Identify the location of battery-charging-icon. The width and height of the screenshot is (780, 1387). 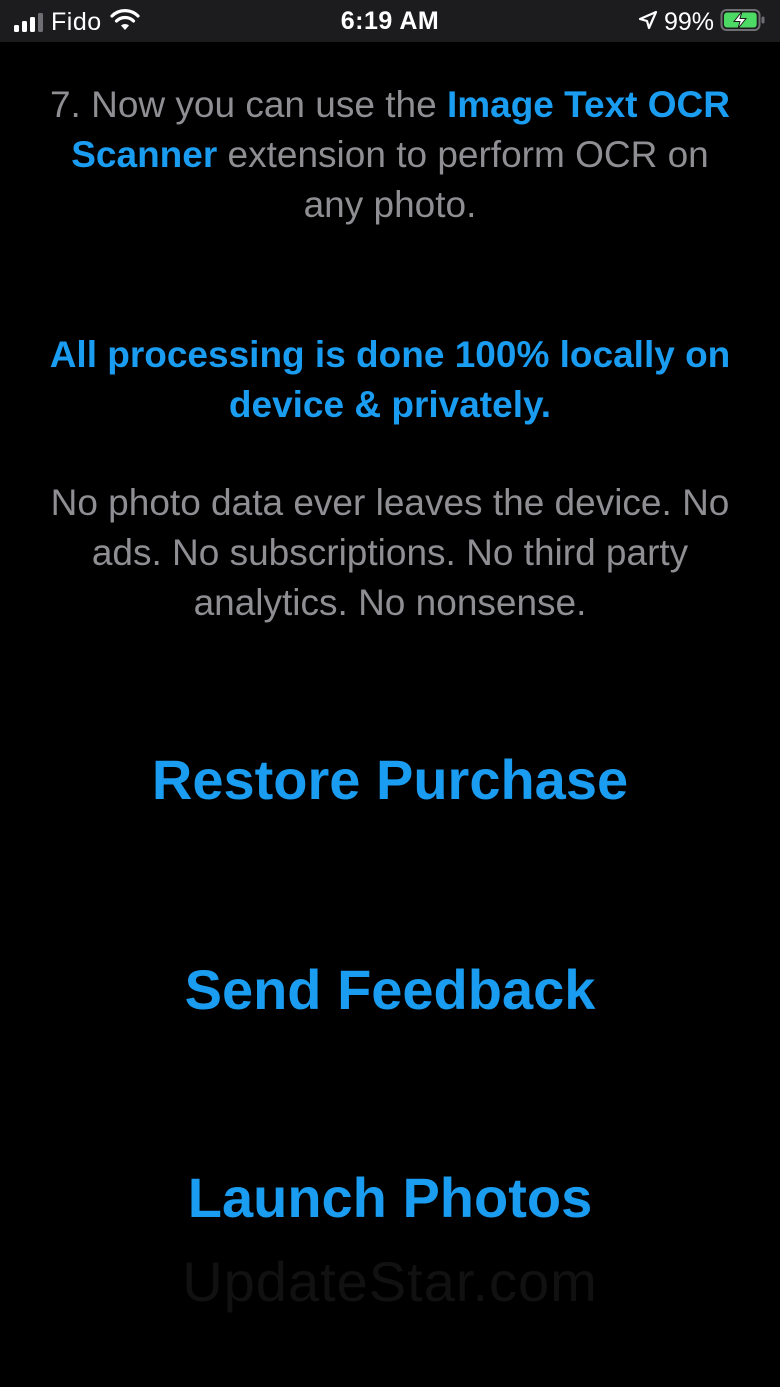
(743, 22).